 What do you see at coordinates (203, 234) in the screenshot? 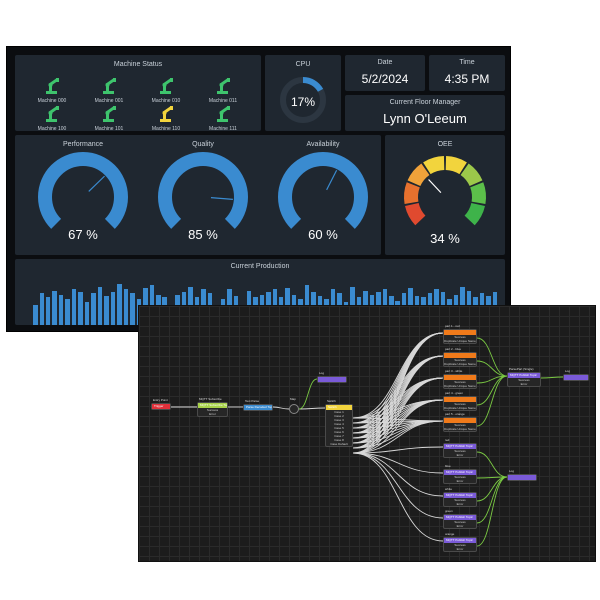
I see `gauge-value: 85 %` at bounding box center [203, 234].